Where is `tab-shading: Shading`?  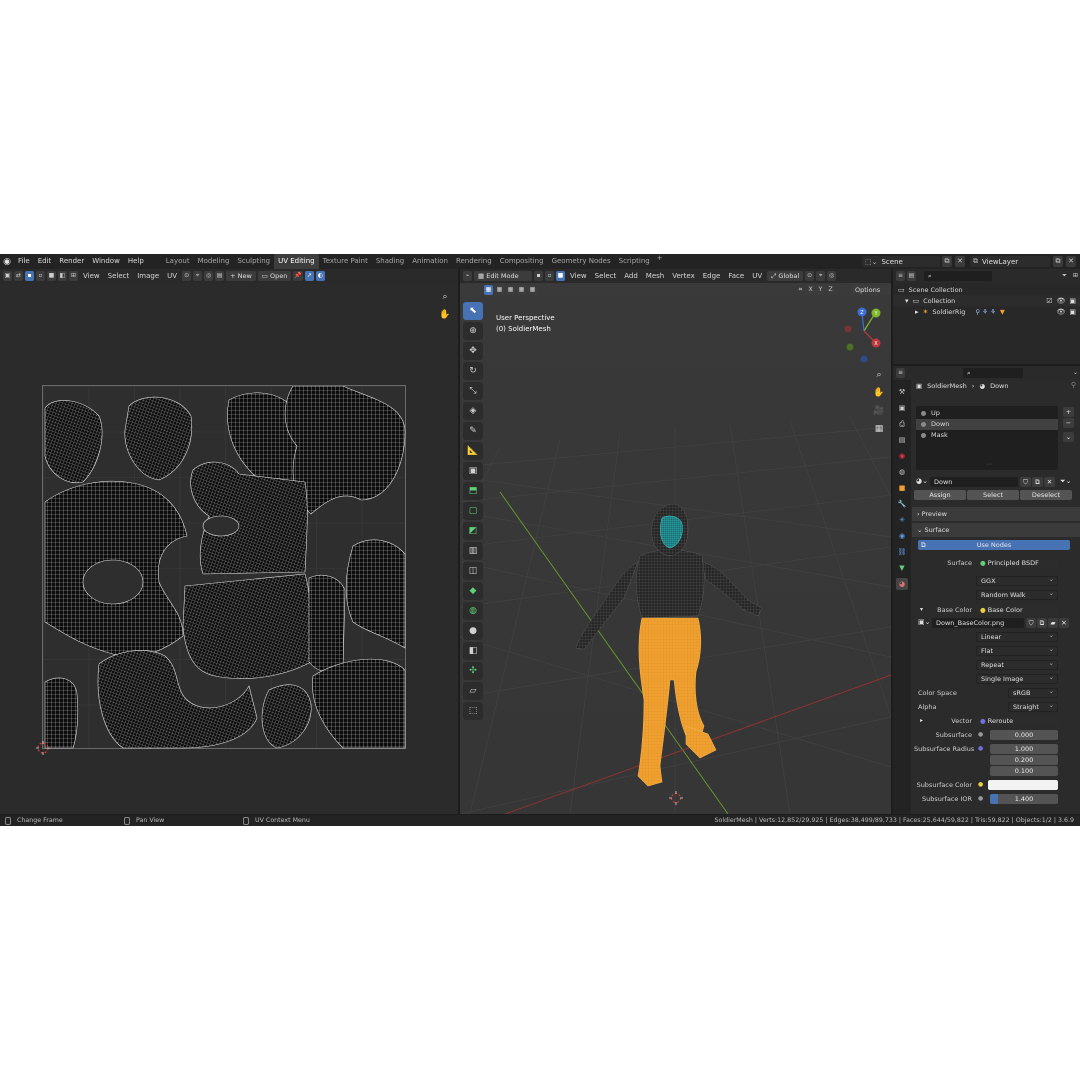 tab-shading: Shading is located at coordinates (390, 261).